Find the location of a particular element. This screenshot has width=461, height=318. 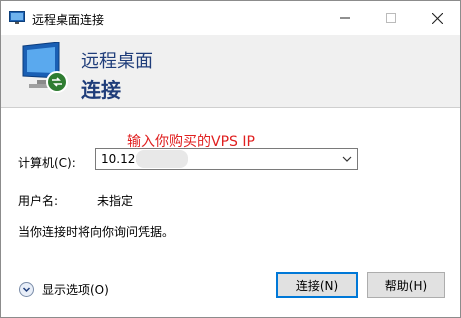

close-button is located at coordinates (437, 18).